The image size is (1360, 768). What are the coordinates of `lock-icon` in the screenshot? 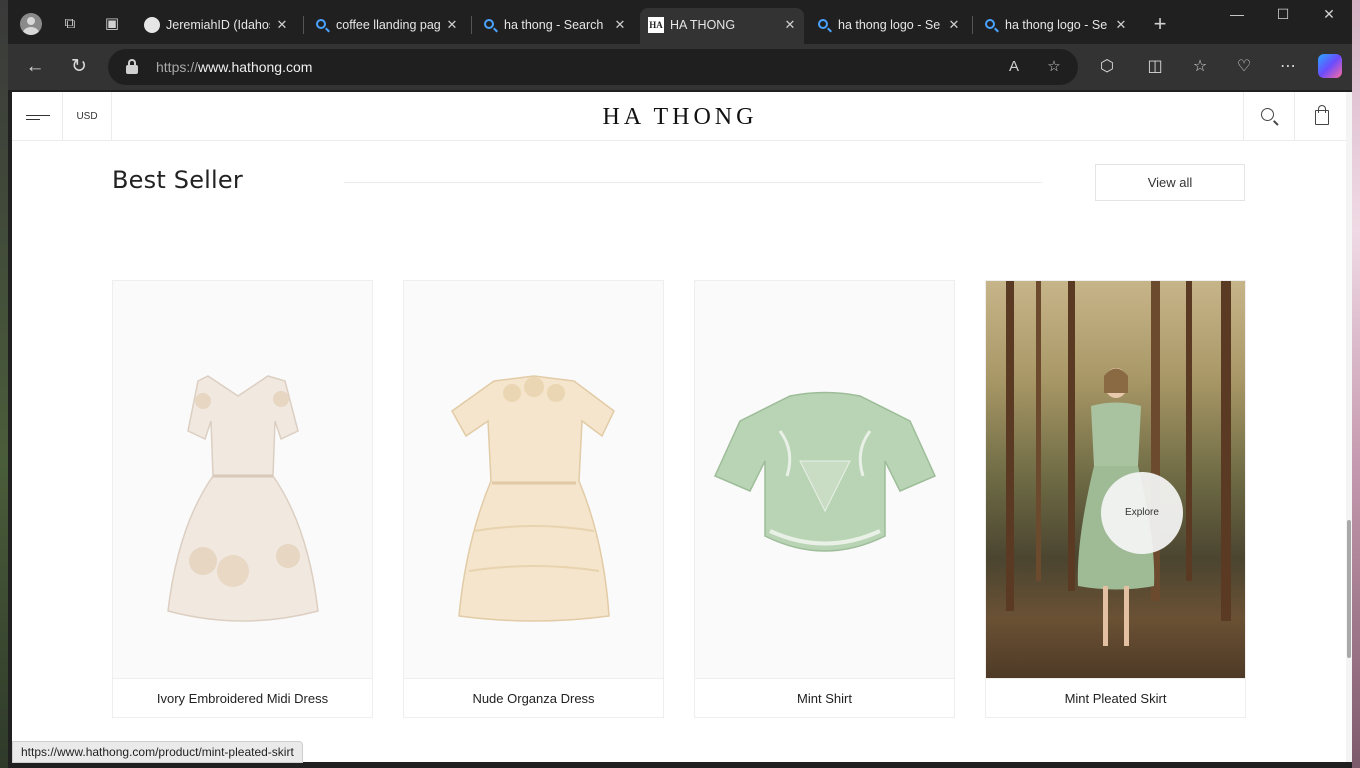 It's located at (132, 66).